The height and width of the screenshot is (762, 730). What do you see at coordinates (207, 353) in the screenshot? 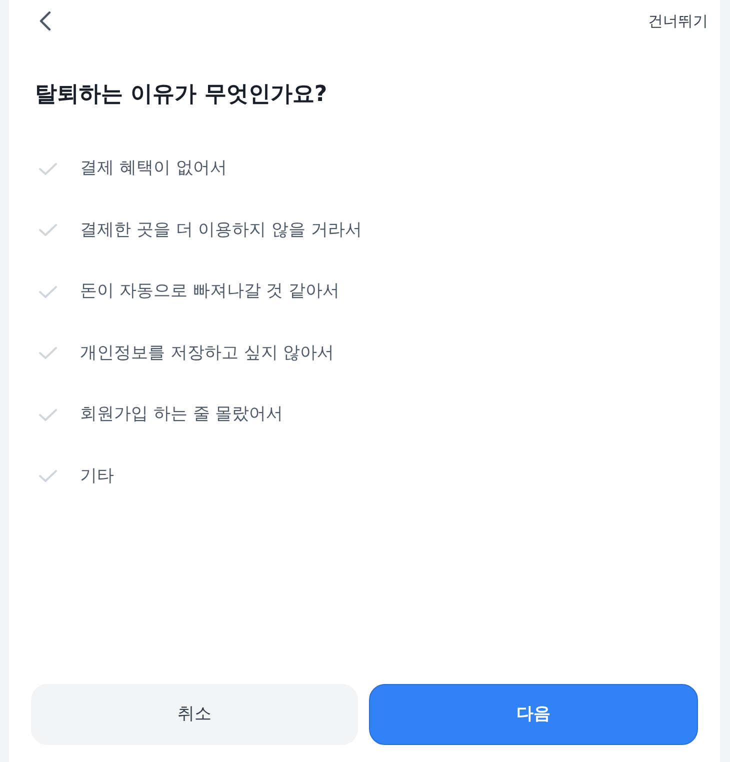
I see `option-label: 개인정보를 저장하고 싶지 않아서` at bounding box center [207, 353].